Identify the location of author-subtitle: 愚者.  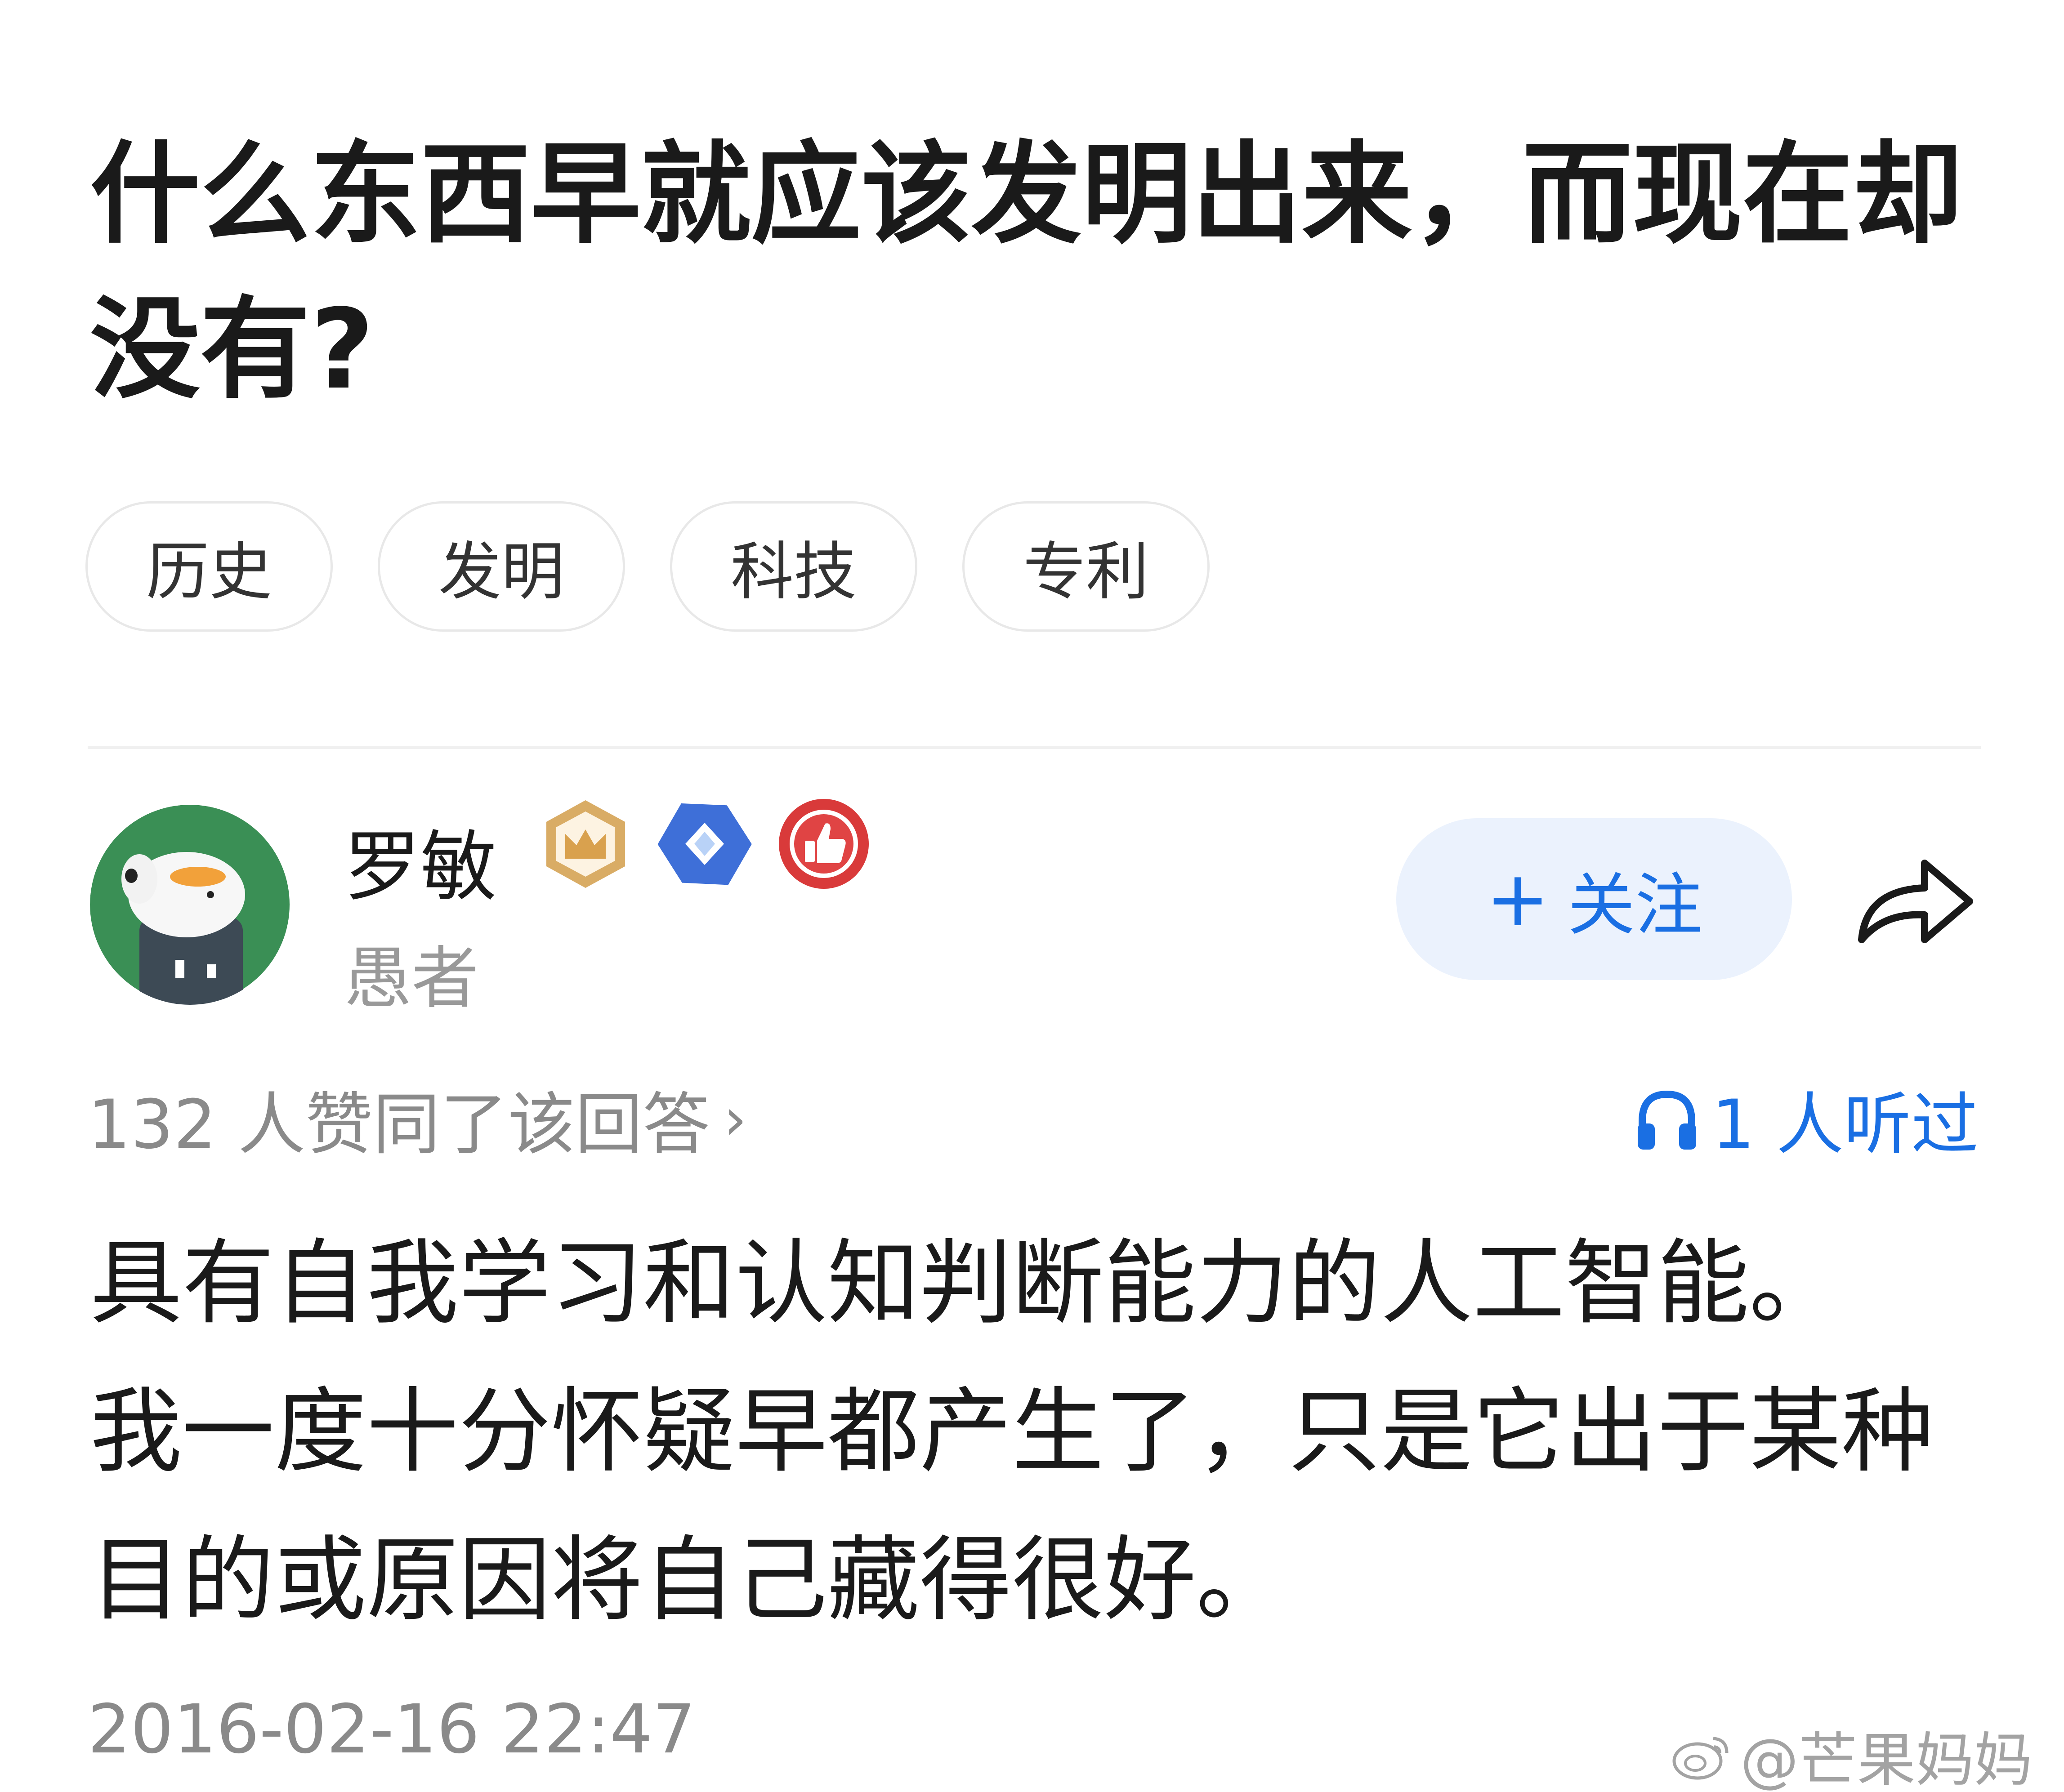
(412, 979).